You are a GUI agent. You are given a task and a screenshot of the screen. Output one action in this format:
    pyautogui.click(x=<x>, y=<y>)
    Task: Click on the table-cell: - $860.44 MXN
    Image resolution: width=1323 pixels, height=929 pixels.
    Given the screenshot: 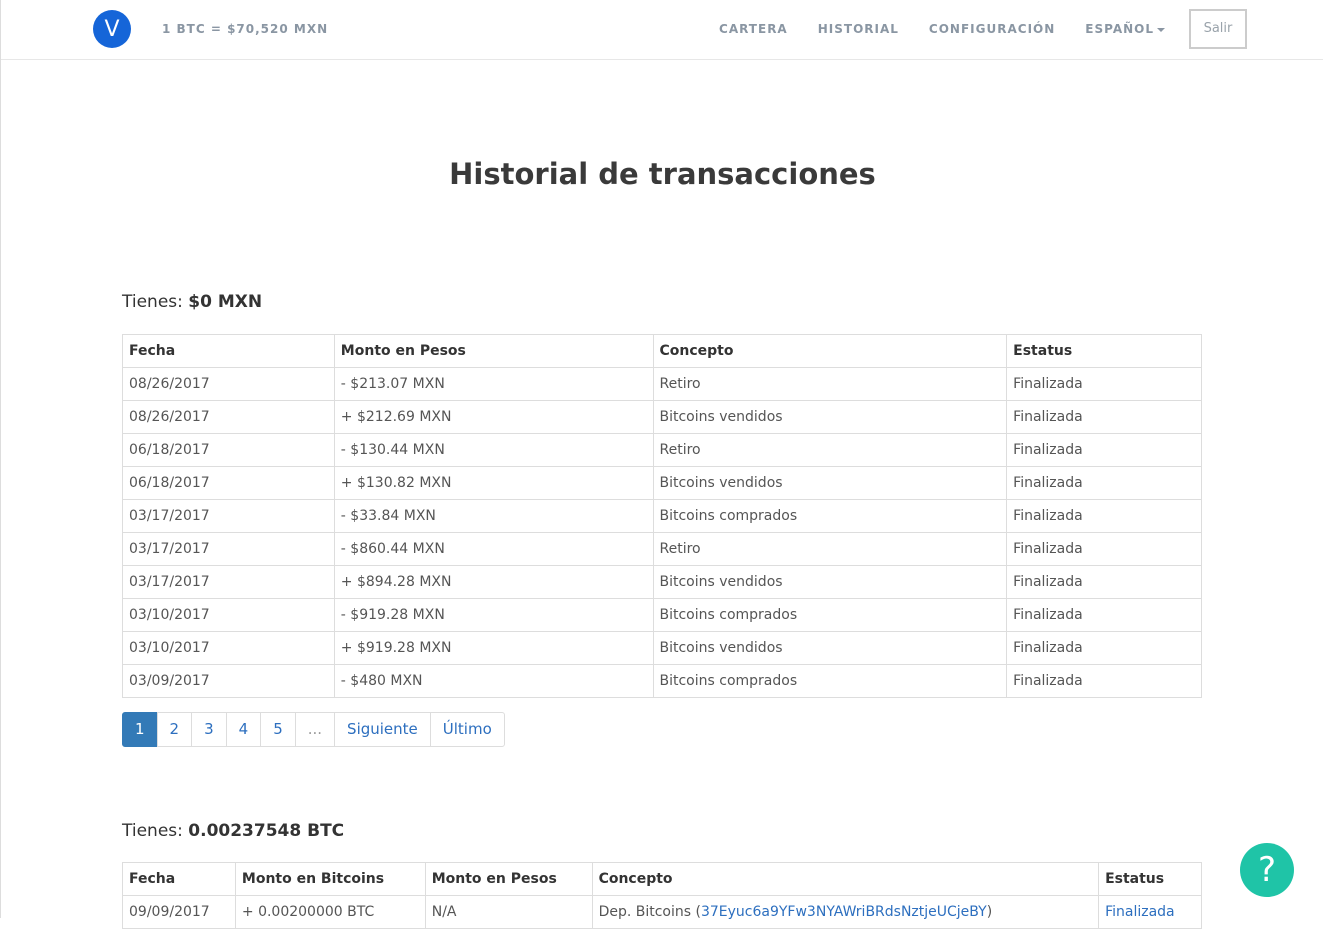 What is the action you would take?
    pyautogui.click(x=493, y=549)
    